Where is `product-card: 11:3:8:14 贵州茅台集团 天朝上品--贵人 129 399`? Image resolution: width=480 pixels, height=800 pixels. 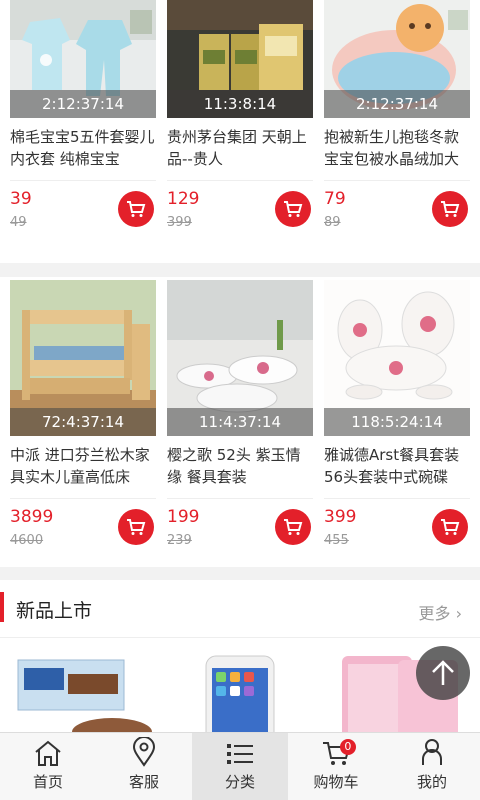 product-card: 11:3:8:14 贵州茅台集团 天朝上品--贵人 129 399 is located at coordinates (240, 131).